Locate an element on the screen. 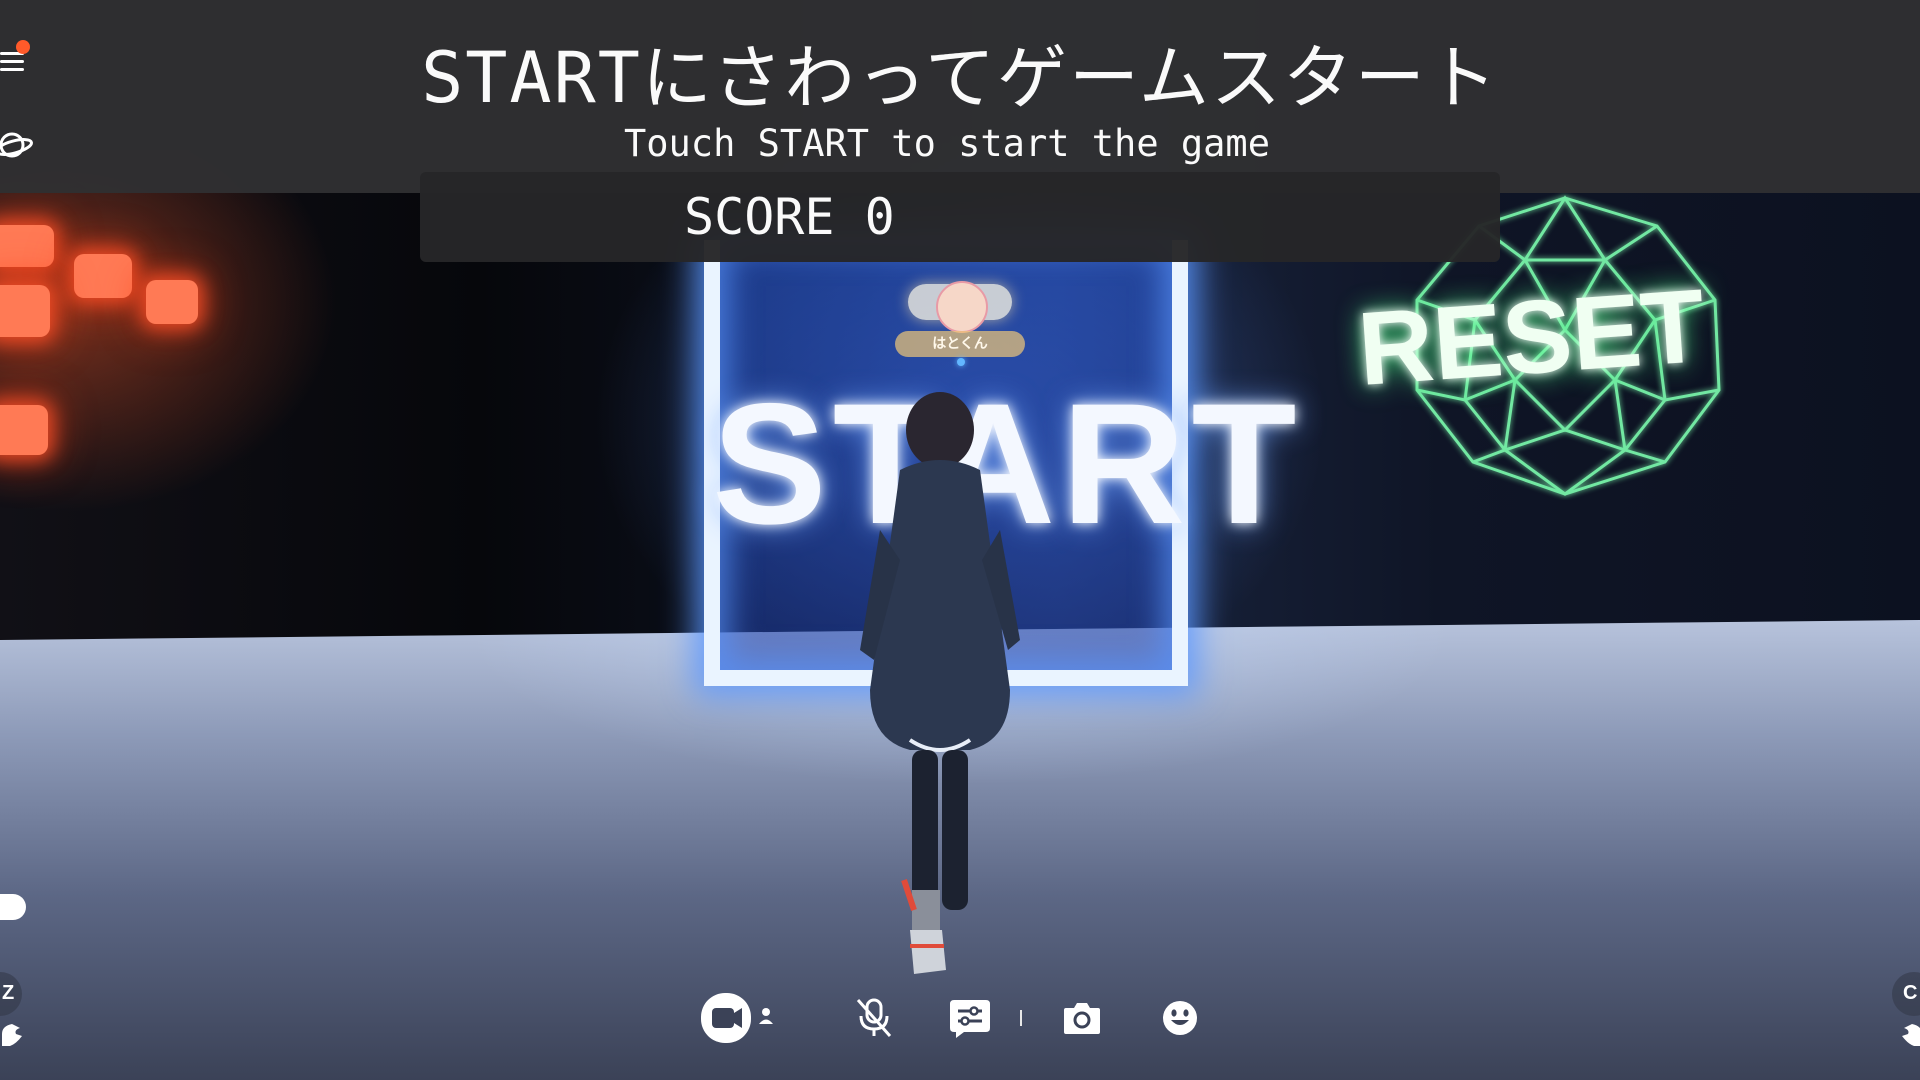 The height and width of the screenshot is (1080, 1920). player-avatar is located at coordinates (940, 683).